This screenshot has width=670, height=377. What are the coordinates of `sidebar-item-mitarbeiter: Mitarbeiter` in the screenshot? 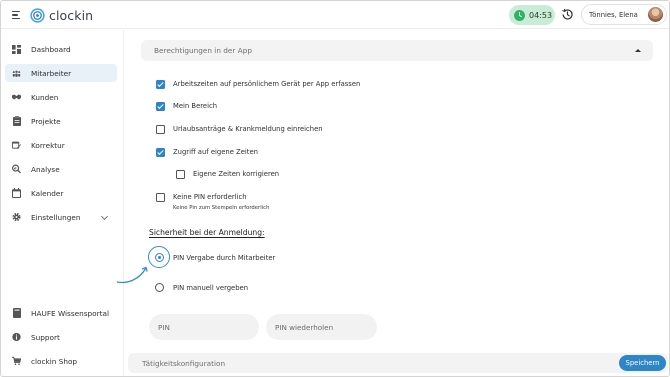 It's located at (61, 73).